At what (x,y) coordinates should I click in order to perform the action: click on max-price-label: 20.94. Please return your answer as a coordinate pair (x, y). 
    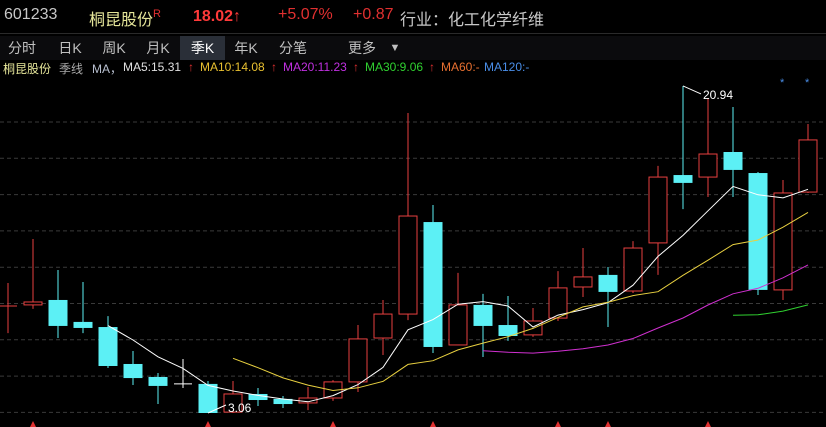
    Looking at the image, I should click on (718, 95).